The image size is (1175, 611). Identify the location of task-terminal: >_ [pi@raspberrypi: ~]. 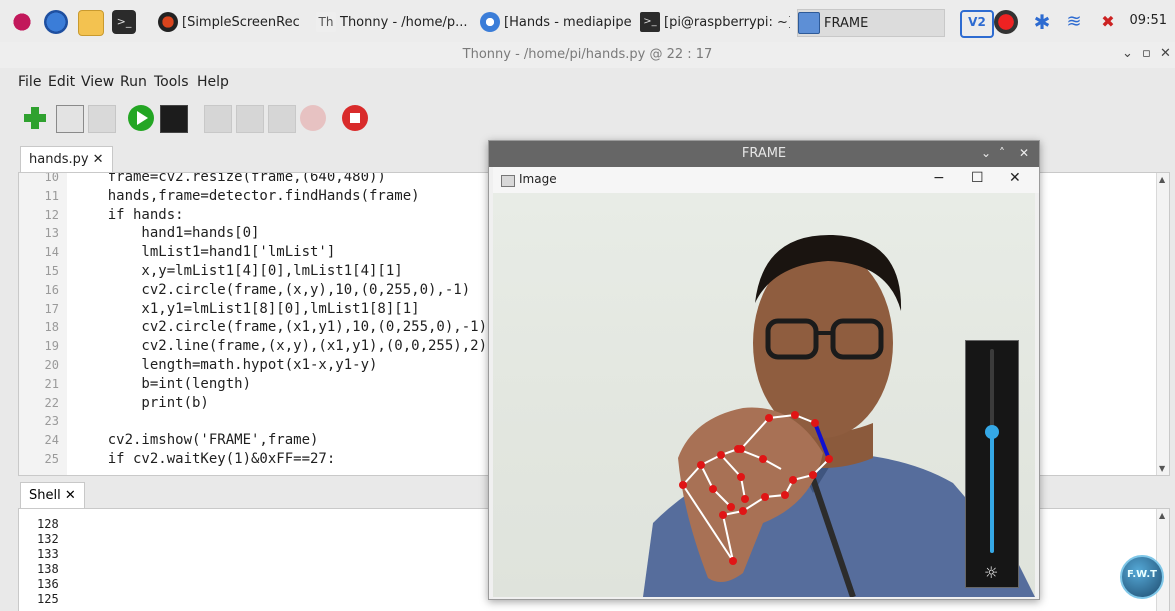
(715, 22).